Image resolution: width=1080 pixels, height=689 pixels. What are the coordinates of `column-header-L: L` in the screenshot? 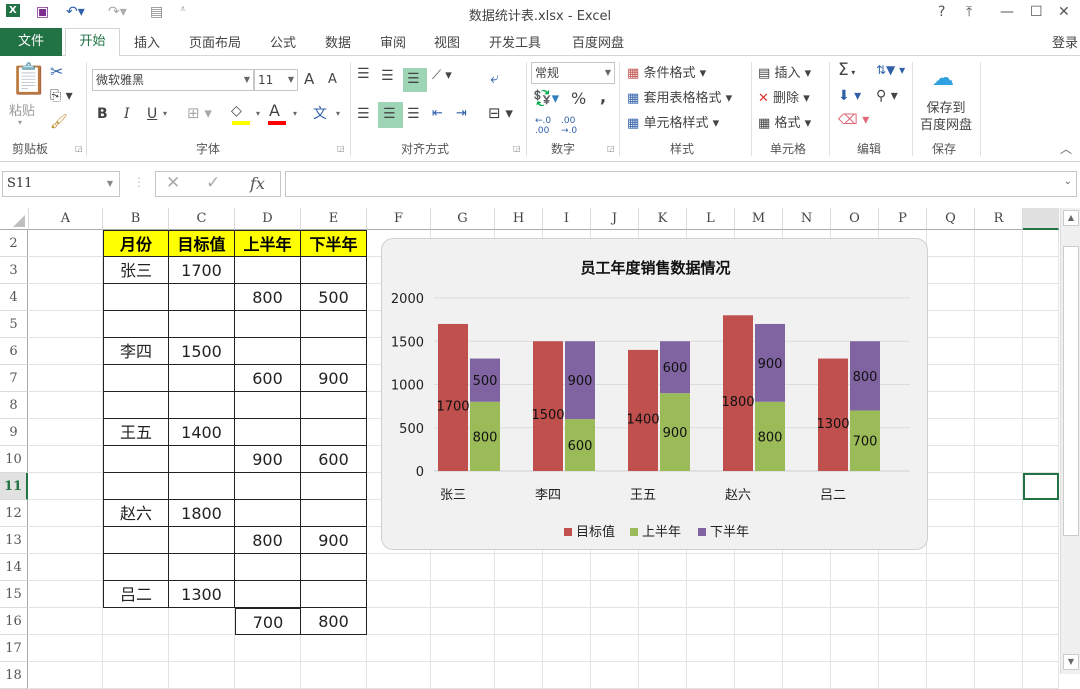 It's located at (711, 219).